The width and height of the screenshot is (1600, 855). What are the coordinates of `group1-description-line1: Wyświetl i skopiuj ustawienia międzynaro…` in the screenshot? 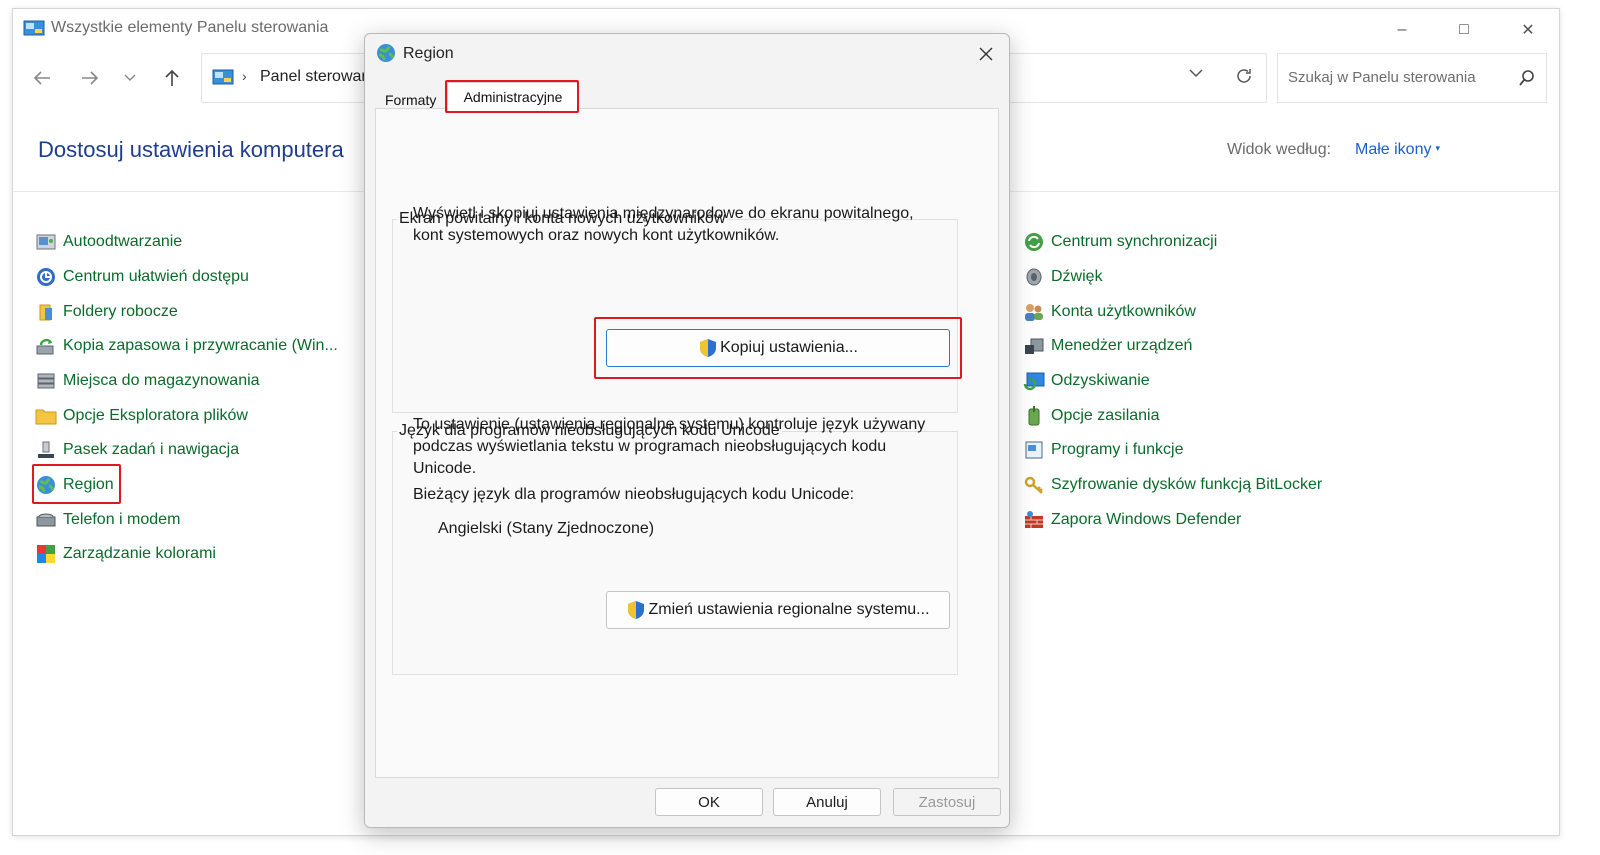 It's located at (663, 213).